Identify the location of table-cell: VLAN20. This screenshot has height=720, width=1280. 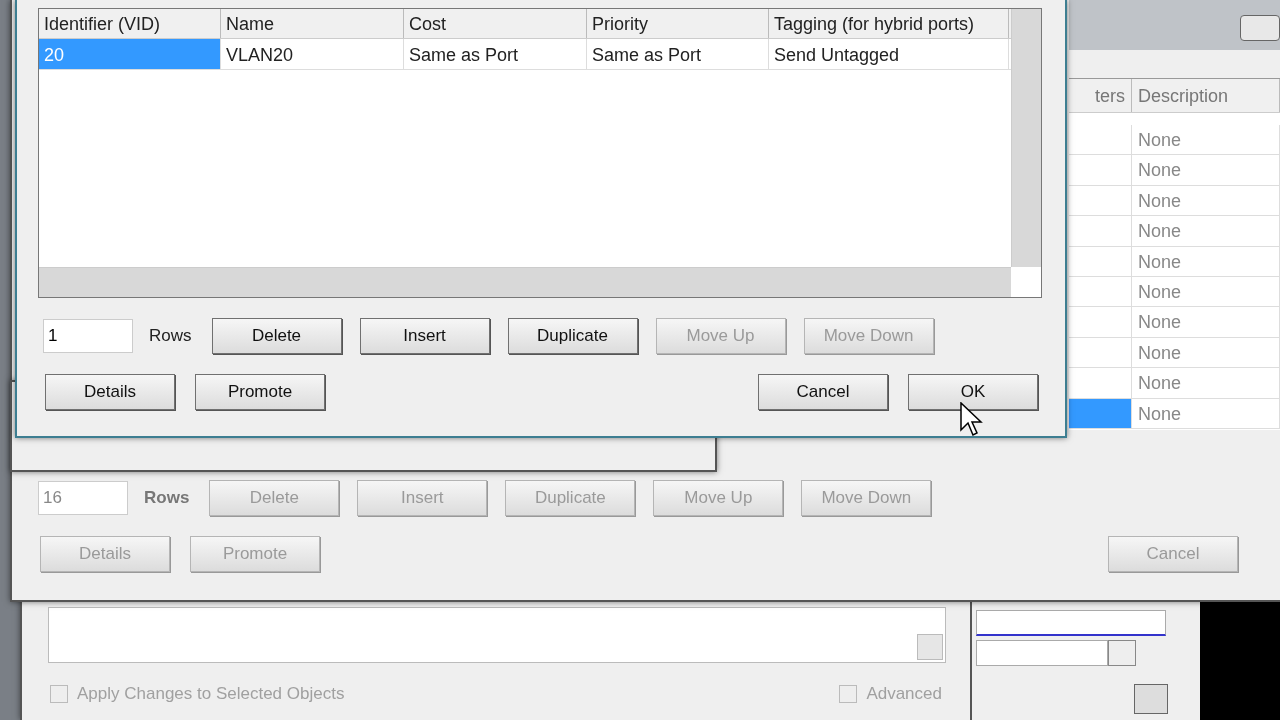
(312, 54).